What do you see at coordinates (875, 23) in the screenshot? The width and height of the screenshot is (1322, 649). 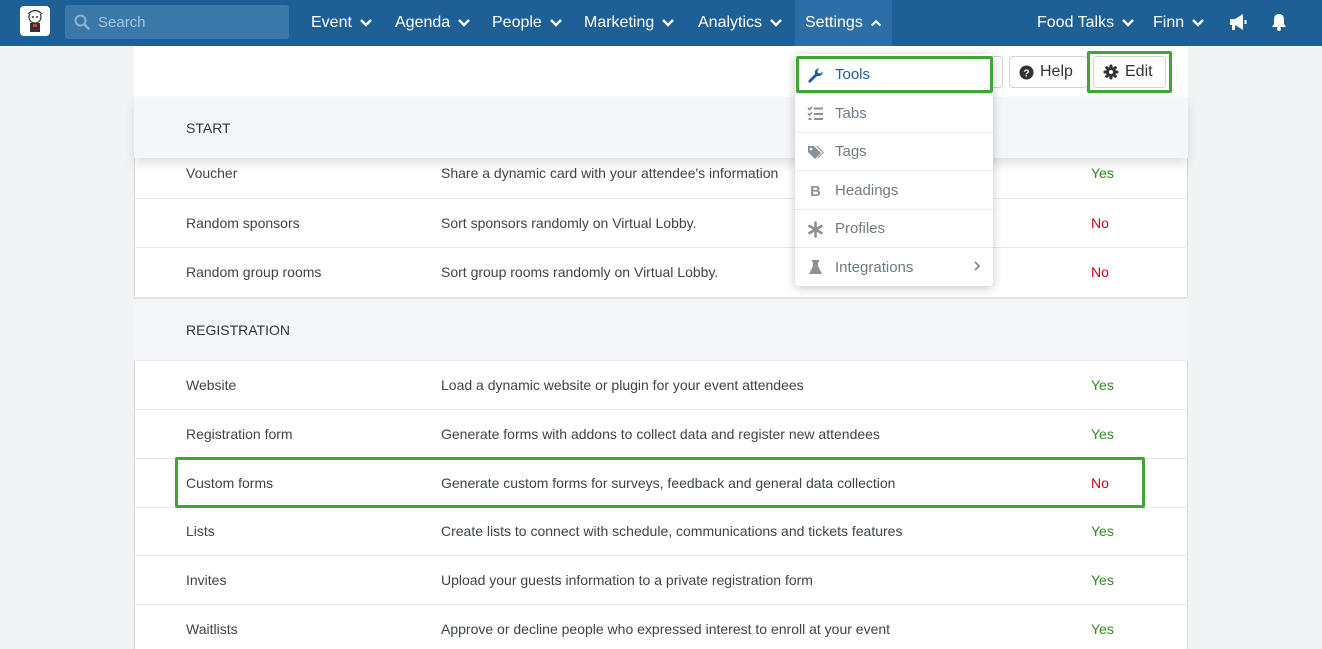 I see `chevron-up-icon` at bounding box center [875, 23].